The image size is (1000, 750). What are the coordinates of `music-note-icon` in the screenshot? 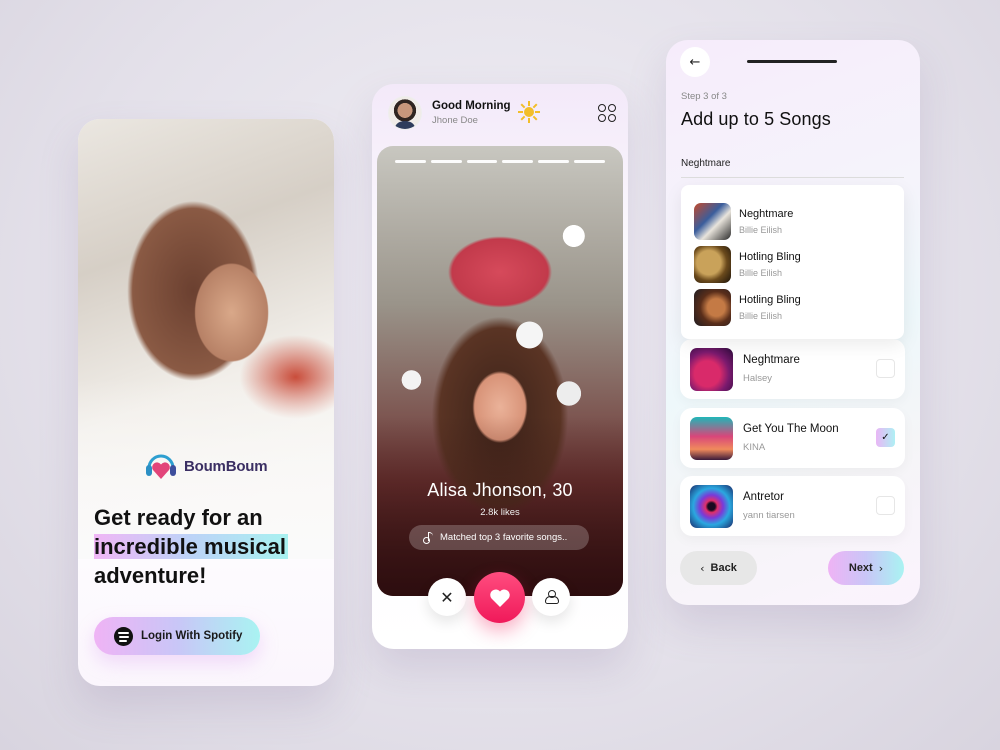 It's located at (428, 537).